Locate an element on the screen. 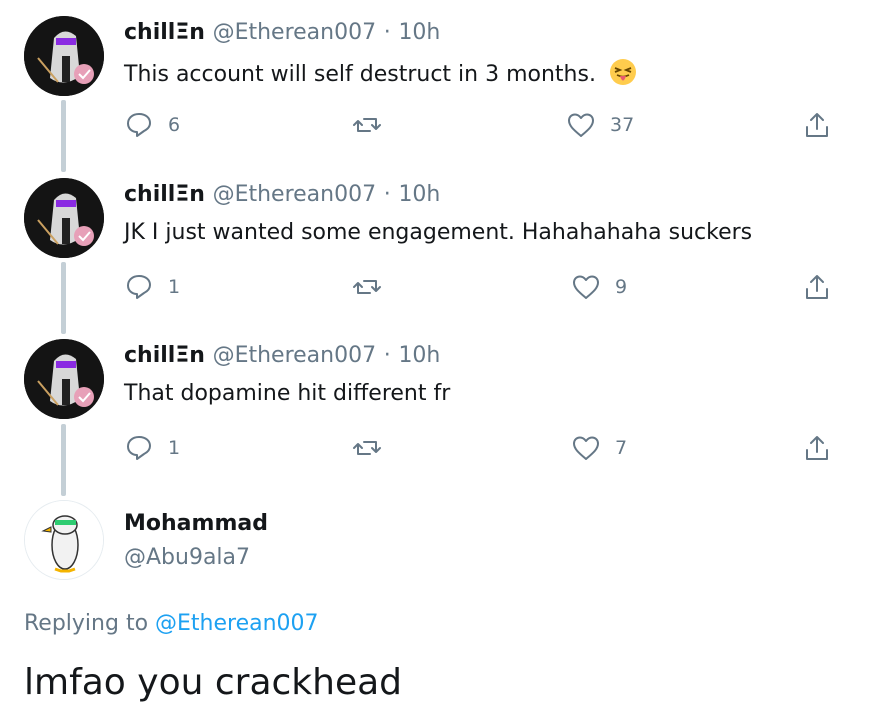 The width and height of the screenshot is (870, 717). like-button: 7 is located at coordinates (599, 448).